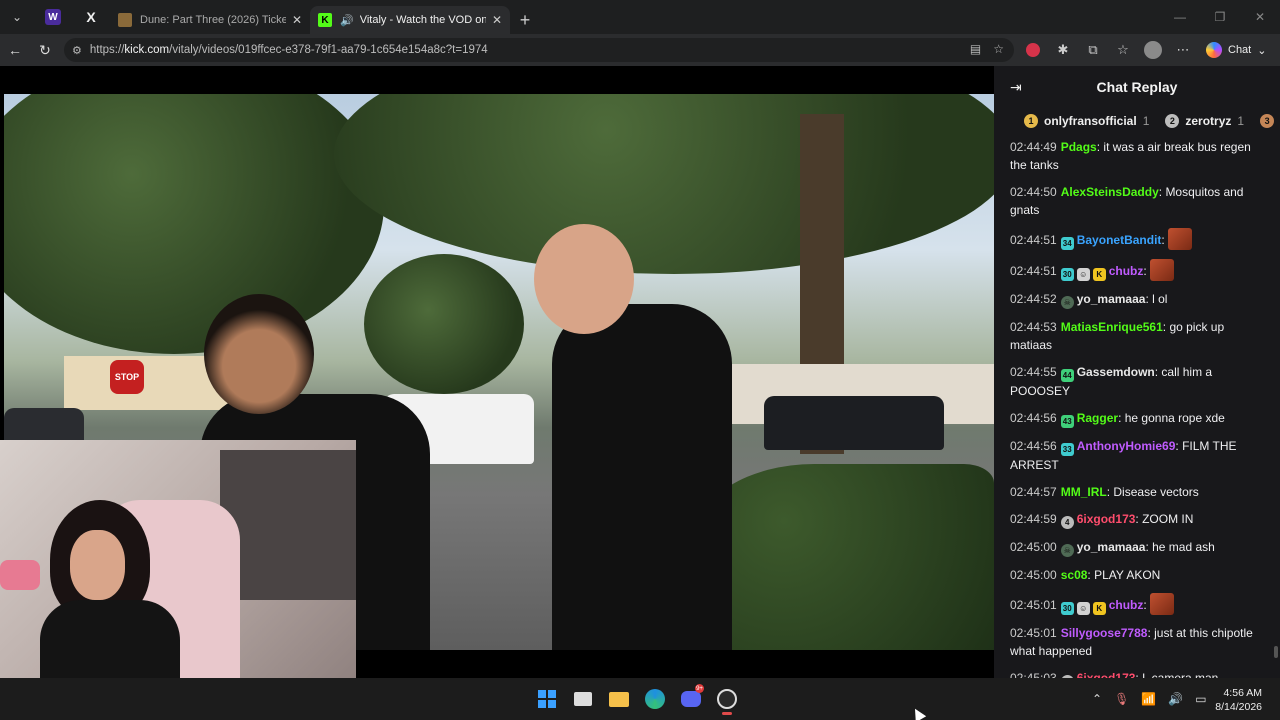  Describe the element at coordinates (1097, 699) in the screenshot. I see `chevron-up-icon: ⌃` at that location.